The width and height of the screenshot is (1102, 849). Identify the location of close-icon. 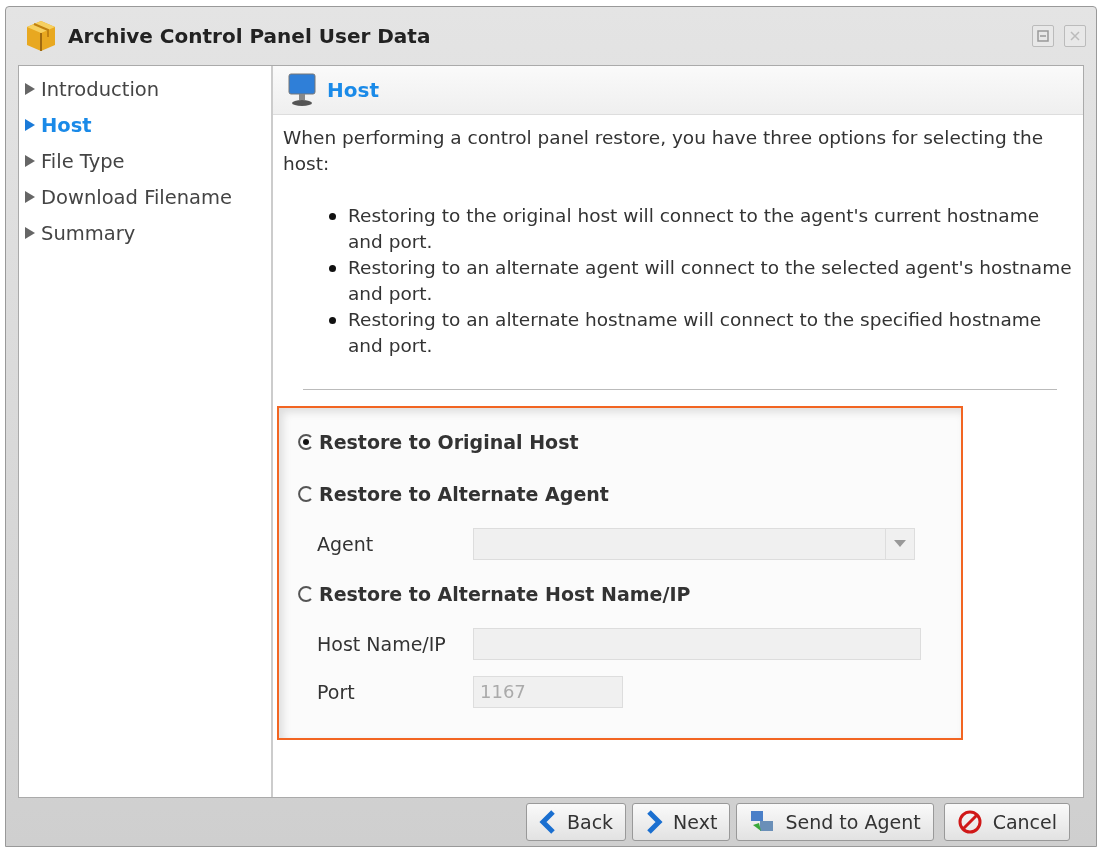
(1075, 36).